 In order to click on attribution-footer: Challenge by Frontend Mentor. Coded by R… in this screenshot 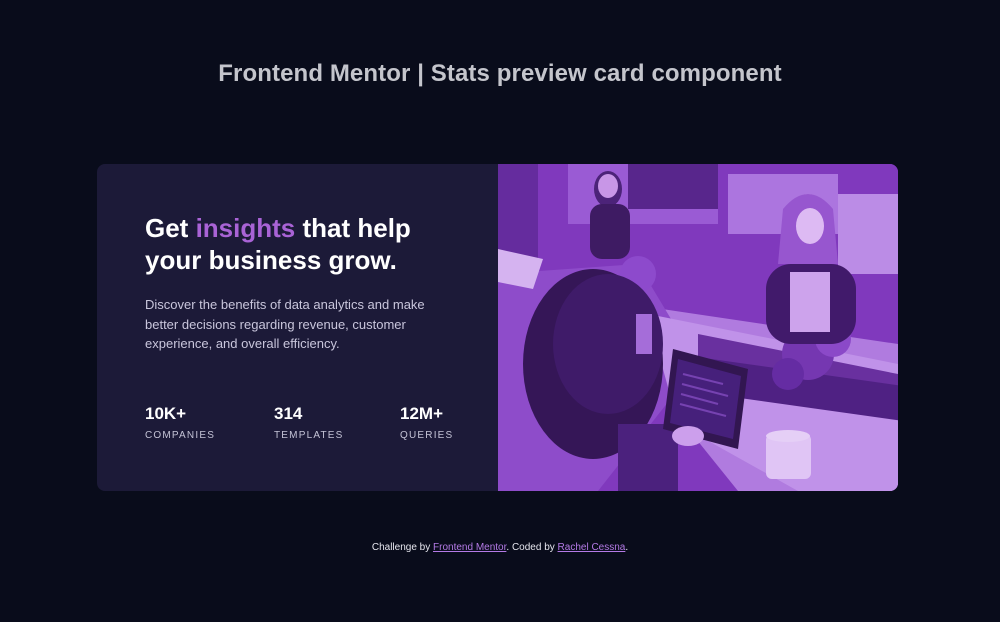, I will do `click(500, 547)`.